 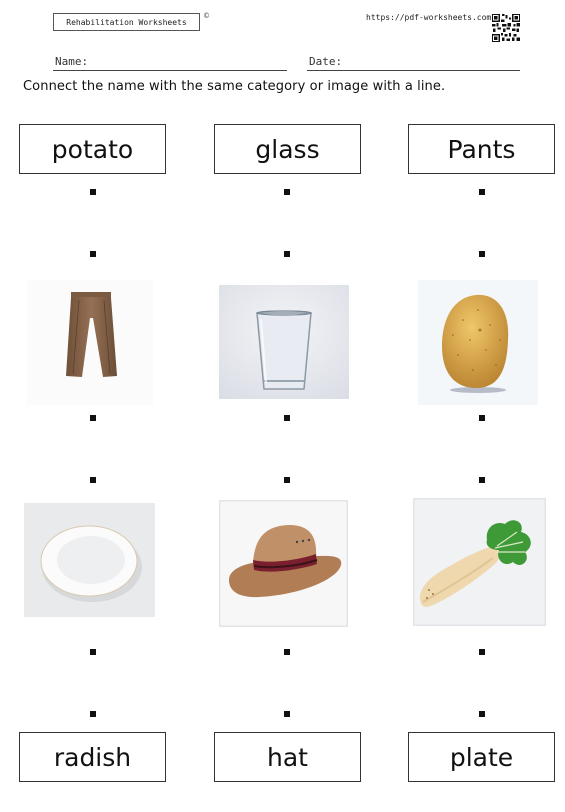 I want to click on worksheet-title: Rehabilitation Worksheets, so click(x=126, y=22).